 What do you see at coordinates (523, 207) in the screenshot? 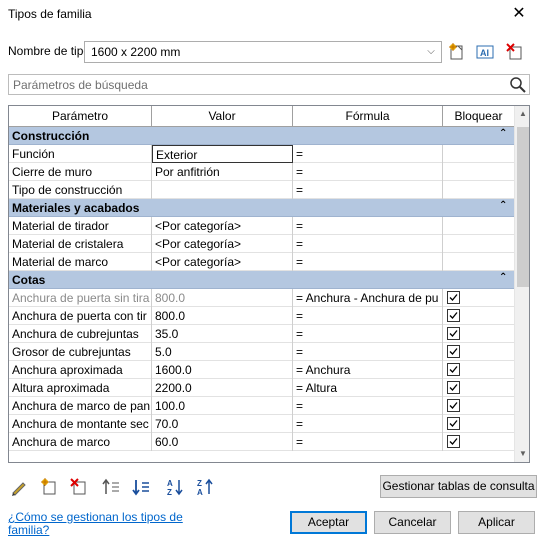
I see `scrollbar-thumb` at bounding box center [523, 207].